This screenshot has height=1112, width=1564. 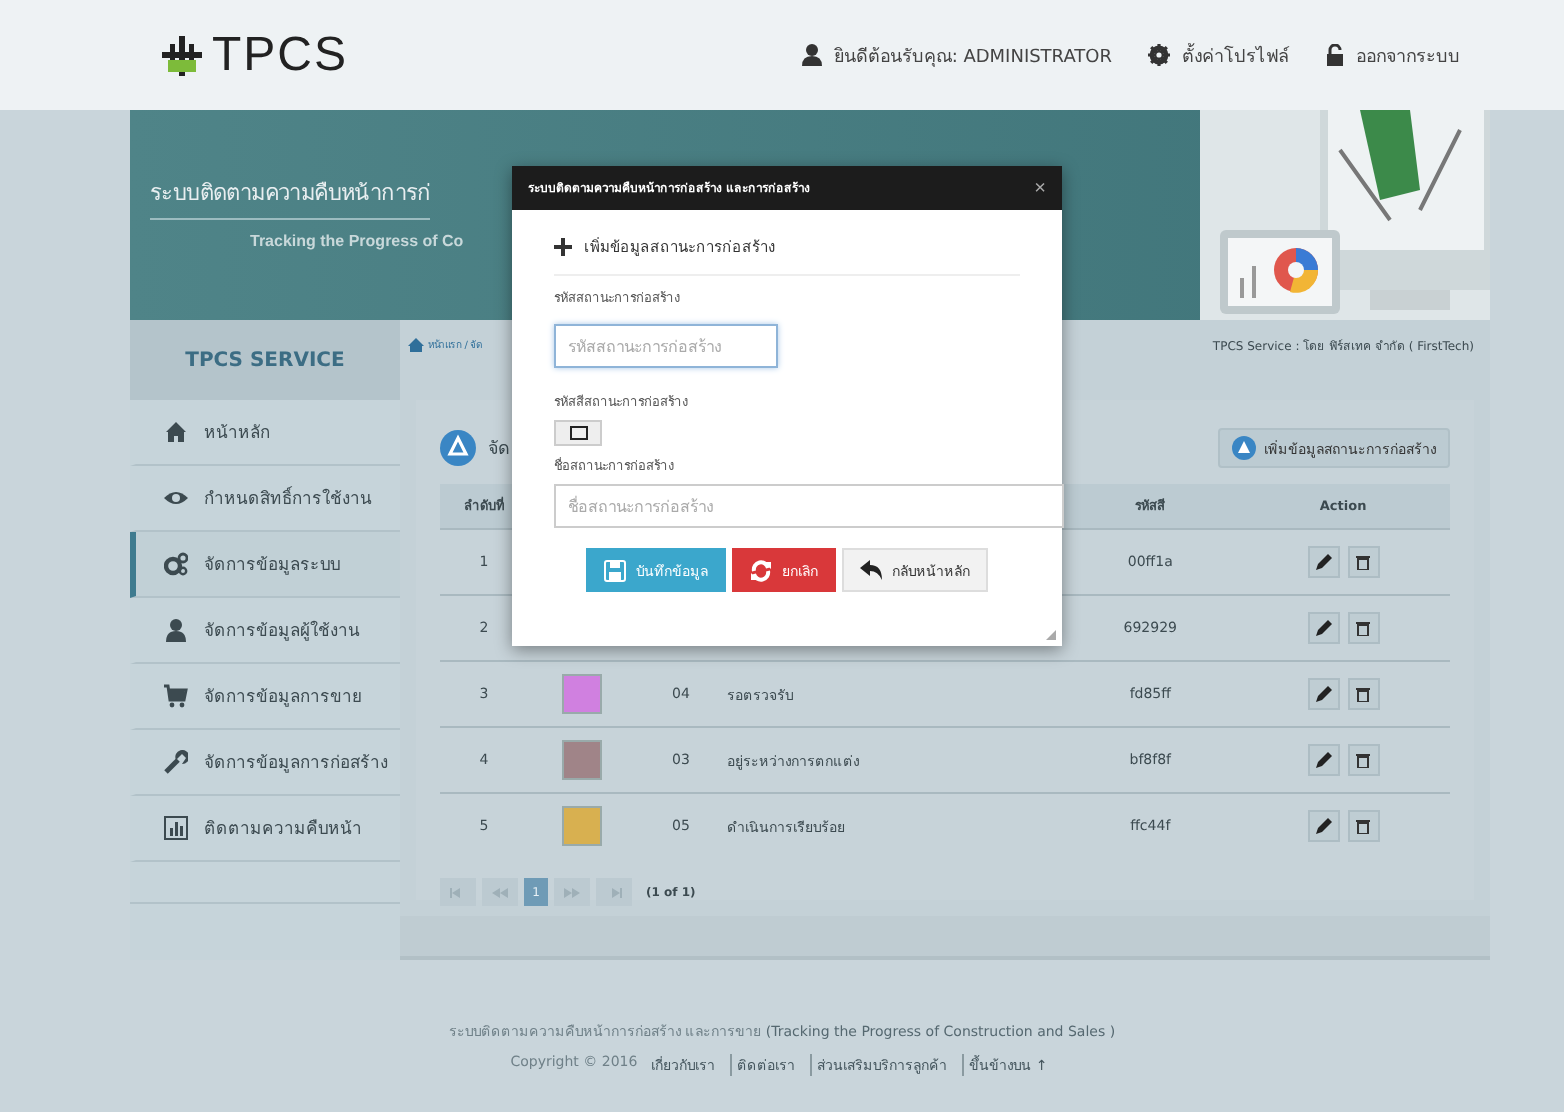 I want to click on sidebar-item: จัดการข้อมูลระบบ, so click(x=265, y=565).